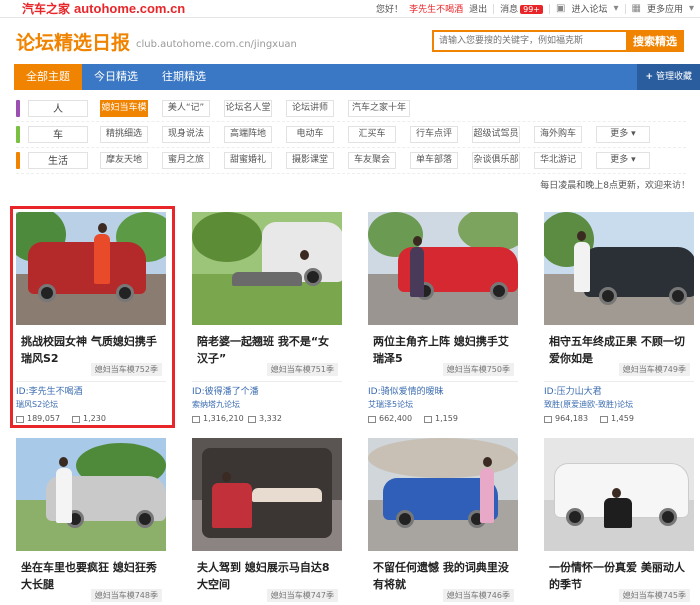 Image resolution: width=700 pixels, height=605 pixels. I want to click on category-tag: 汇买车, so click(372, 134).